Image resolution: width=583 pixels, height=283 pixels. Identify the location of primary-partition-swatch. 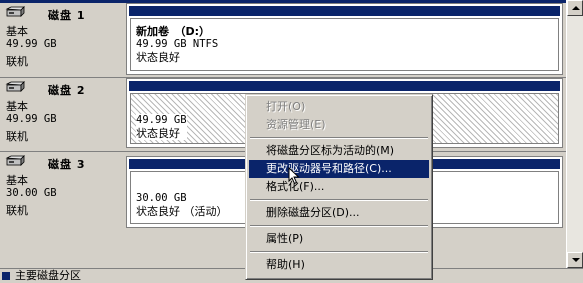
(6, 276).